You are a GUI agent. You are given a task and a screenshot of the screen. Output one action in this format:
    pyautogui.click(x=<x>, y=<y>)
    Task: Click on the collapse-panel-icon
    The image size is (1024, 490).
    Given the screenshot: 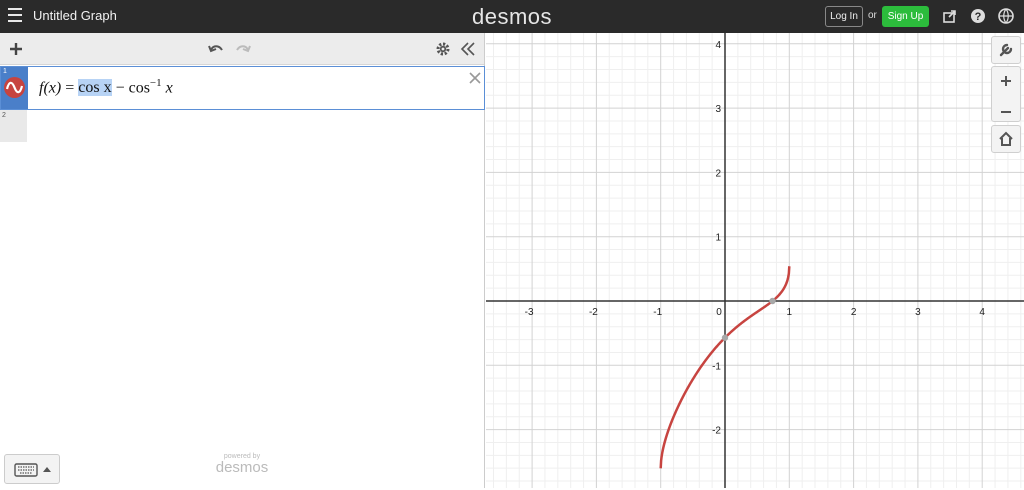 What is the action you would take?
    pyautogui.click(x=468, y=49)
    